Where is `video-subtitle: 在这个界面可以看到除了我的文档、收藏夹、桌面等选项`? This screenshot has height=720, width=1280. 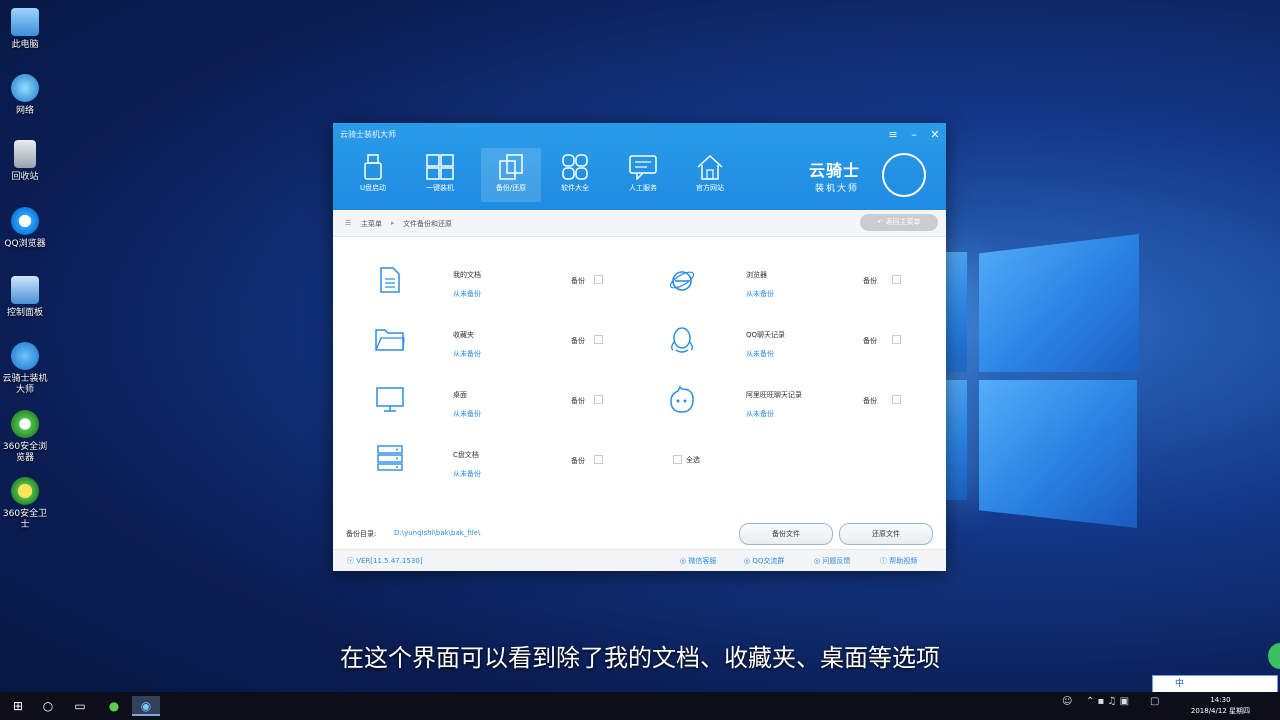 video-subtitle: 在这个界面可以看到除了我的文档、收藏夹、桌面等选项 is located at coordinates (640, 658).